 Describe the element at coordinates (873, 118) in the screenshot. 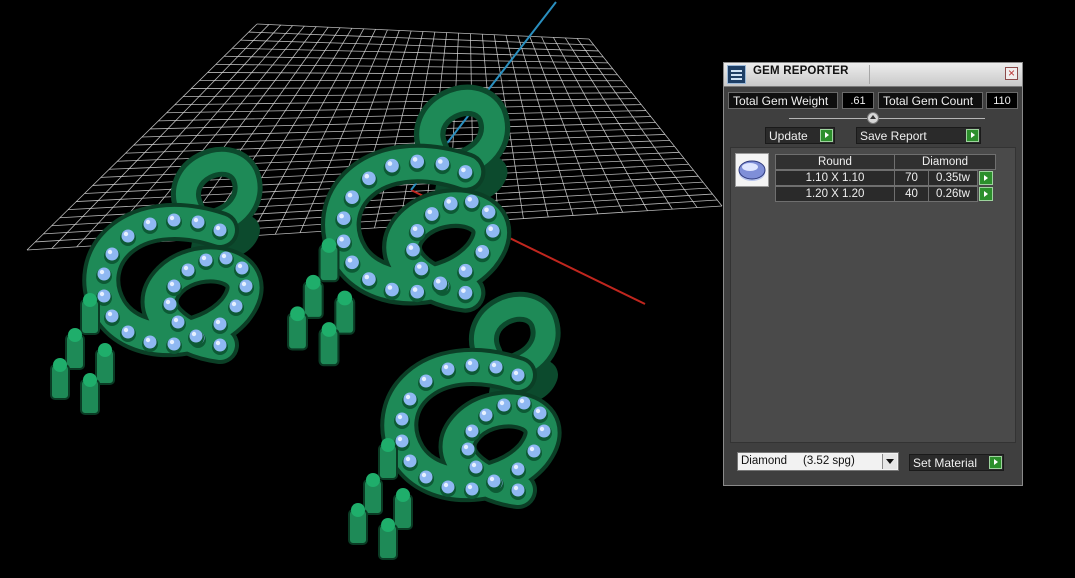

I see `slider-handle` at that location.